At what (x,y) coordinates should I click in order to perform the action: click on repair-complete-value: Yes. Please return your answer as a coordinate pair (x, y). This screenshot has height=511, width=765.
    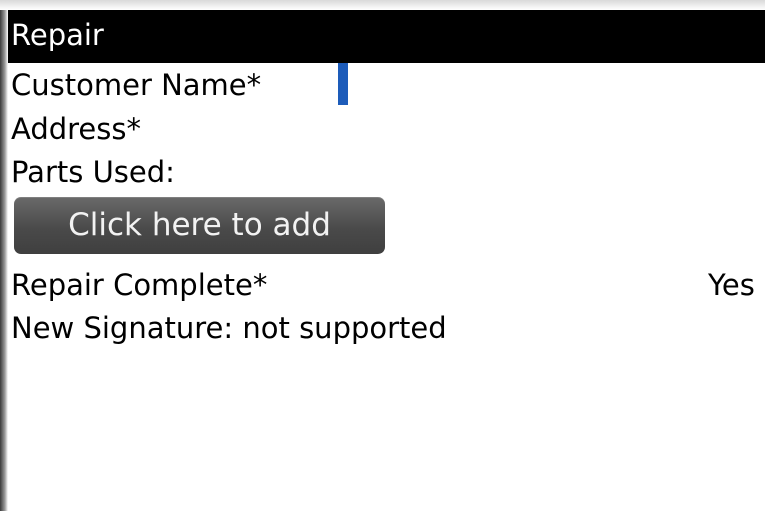
    Looking at the image, I should click on (731, 285).